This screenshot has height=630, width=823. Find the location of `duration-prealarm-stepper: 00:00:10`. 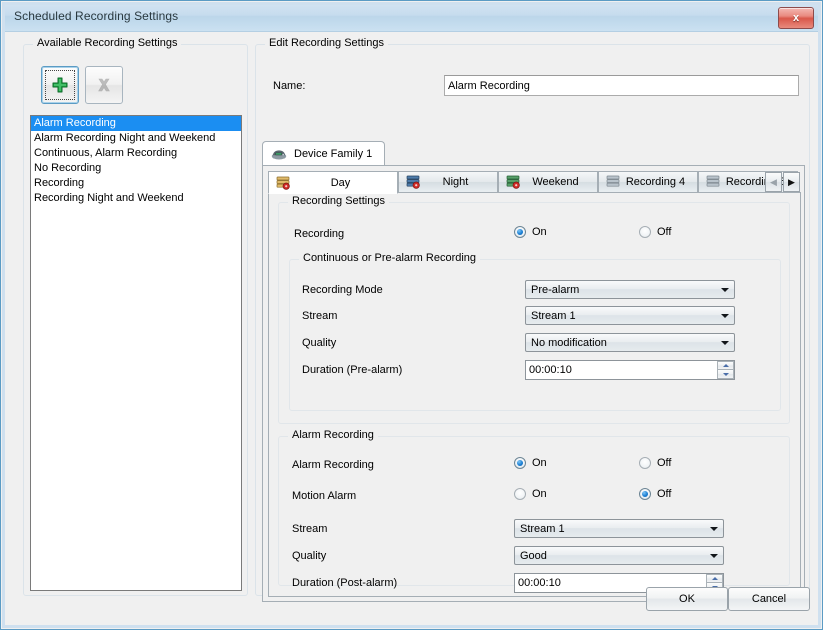

duration-prealarm-stepper: 00:00:10 is located at coordinates (630, 370).